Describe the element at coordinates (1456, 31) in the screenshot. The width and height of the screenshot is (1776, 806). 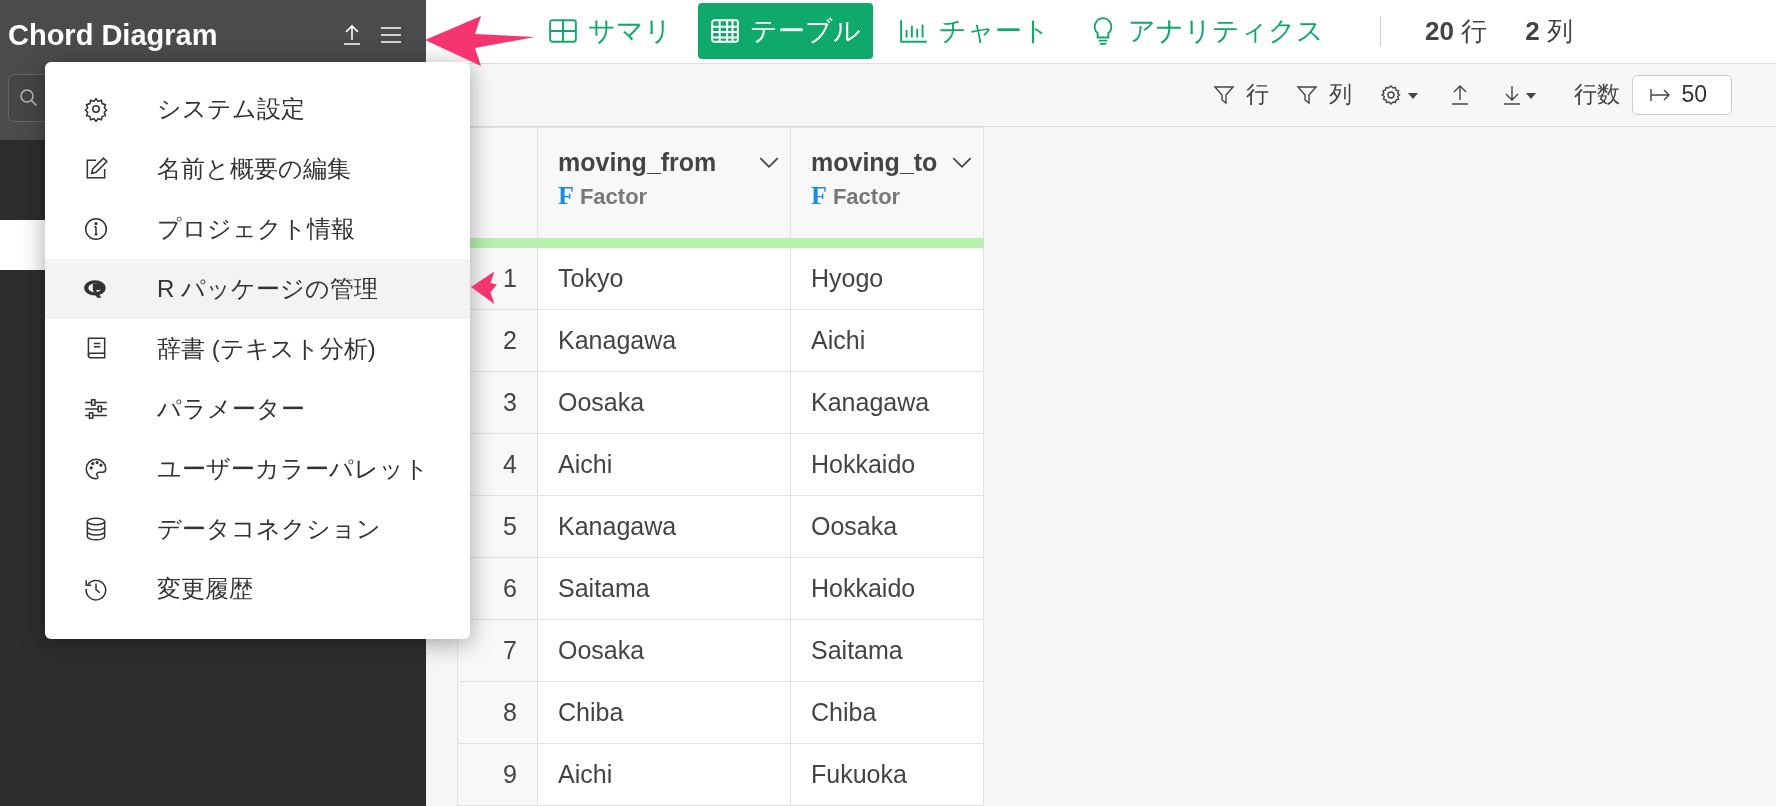
I see `count-label: 20 行` at that location.